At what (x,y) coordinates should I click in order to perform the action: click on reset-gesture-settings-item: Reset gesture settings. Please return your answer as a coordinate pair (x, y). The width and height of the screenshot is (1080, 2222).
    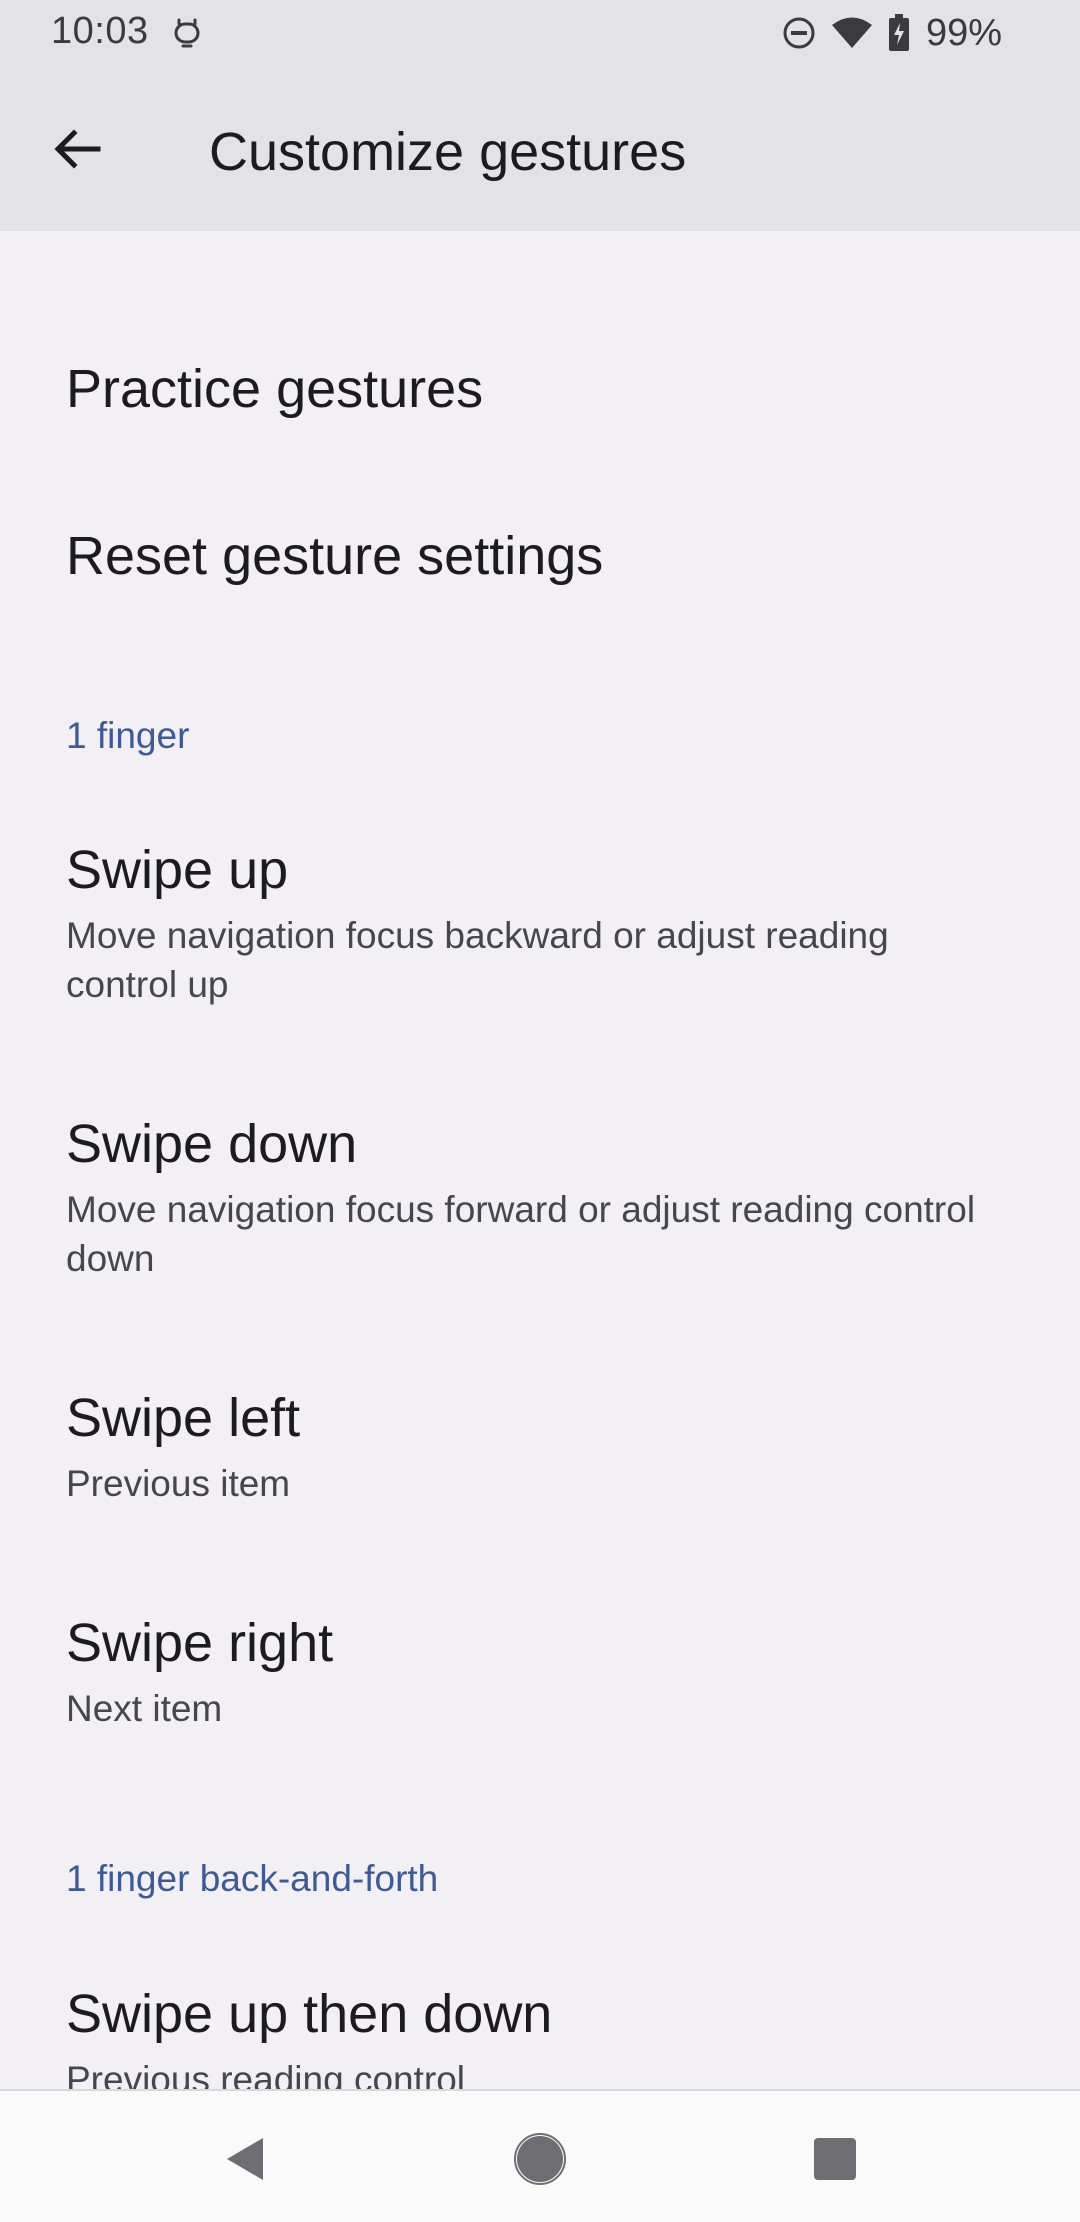
    Looking at the image, I should click on (334, 556).